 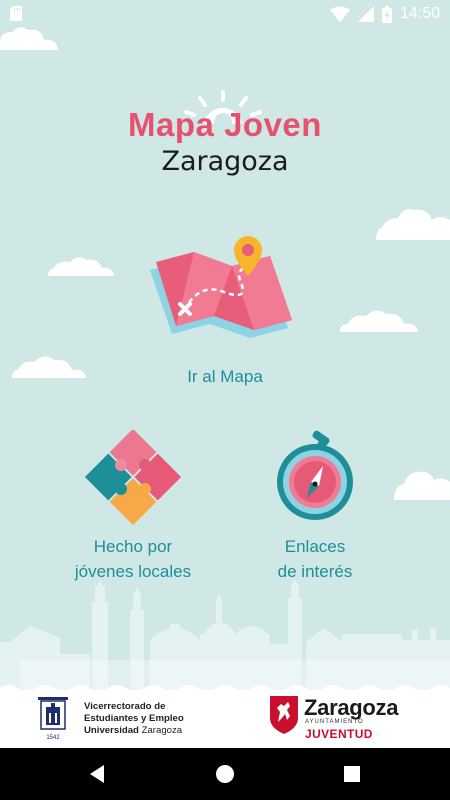 What do you see at coordinates (53, 719) in the screenshot?
I see `university-seal-icon: 1542` at bounding box center [53, 719].